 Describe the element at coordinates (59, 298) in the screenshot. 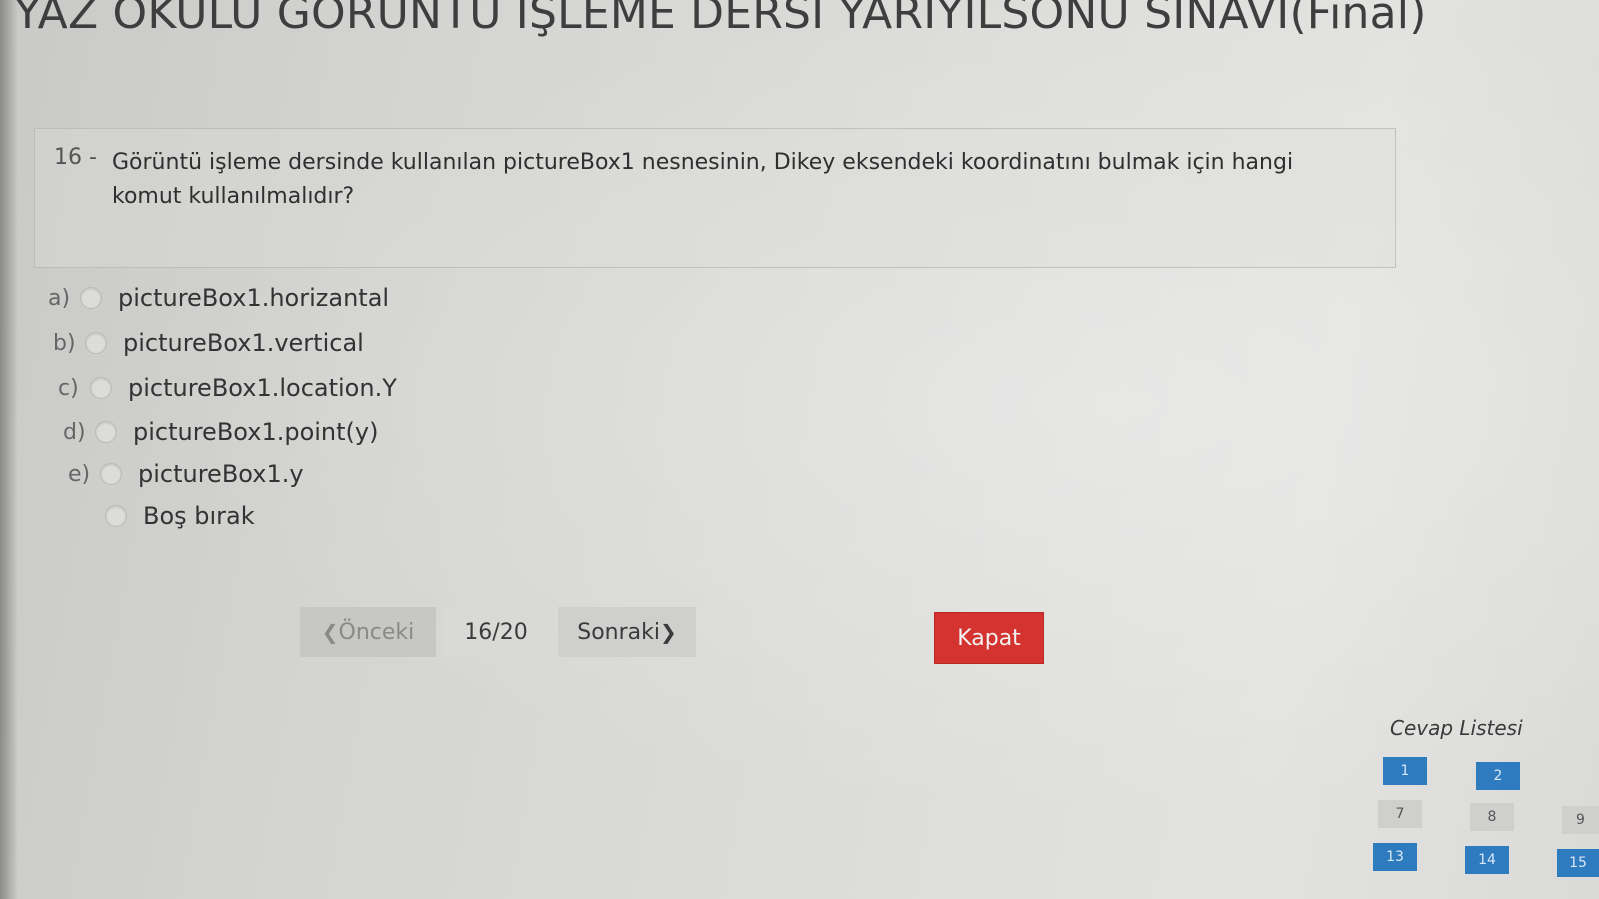

I see `option-letter: a)` at that location.